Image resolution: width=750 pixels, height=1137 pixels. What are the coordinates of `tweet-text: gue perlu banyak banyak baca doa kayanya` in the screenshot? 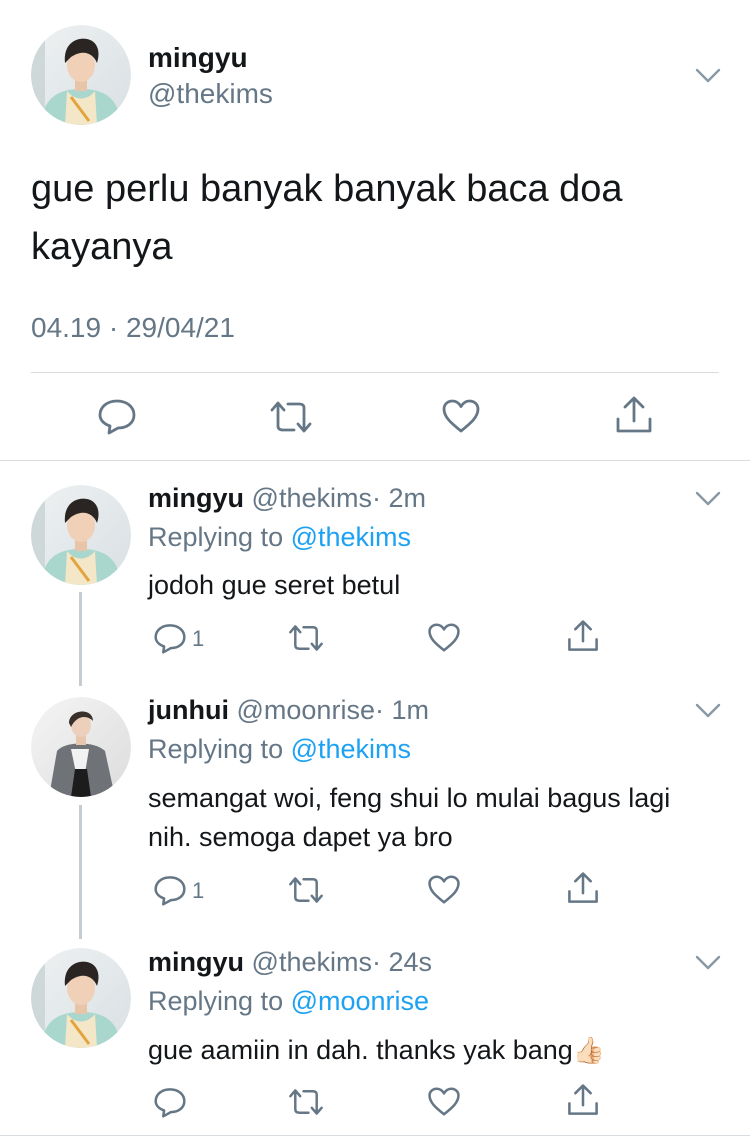 It's located at (327, 218).